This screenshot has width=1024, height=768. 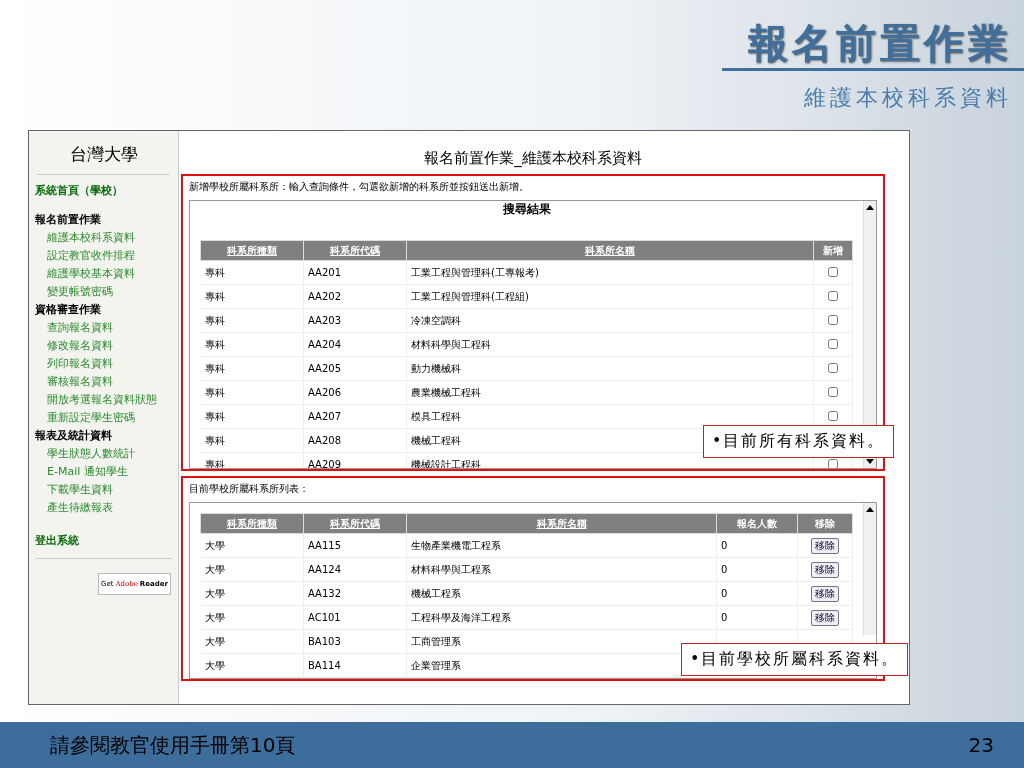 What do you see at coordinates (355, 272) in the screenshot?
I see `table-cell: AA201` at bounding box center [355, 272].